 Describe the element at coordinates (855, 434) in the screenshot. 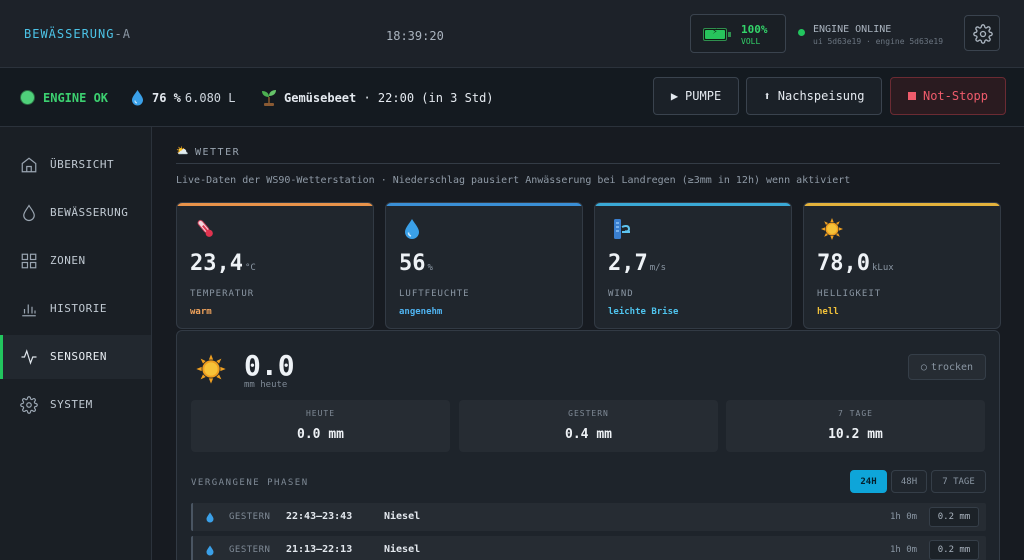

I see `stat-value: 10.2 mm` at that location.